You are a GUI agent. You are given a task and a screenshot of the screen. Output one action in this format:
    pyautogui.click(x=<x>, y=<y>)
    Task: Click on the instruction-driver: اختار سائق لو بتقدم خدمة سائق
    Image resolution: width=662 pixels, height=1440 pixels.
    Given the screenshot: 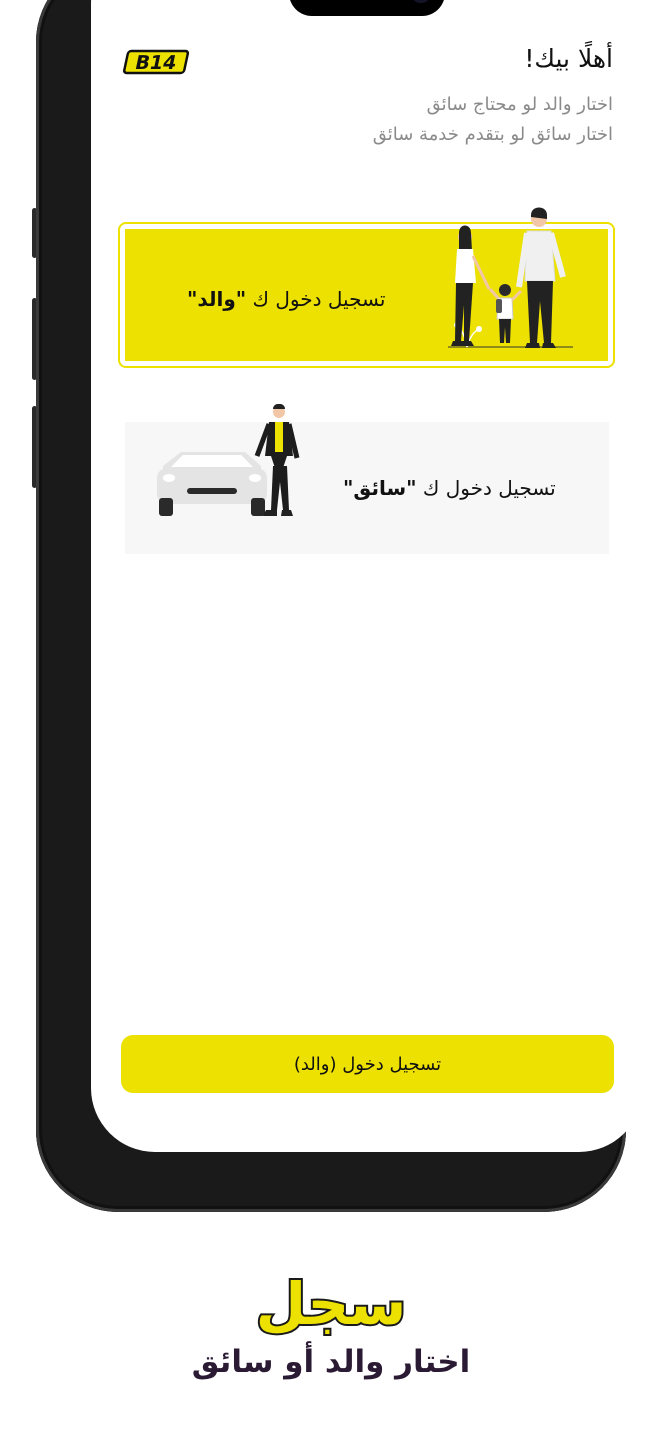 What is the action you would take?
    pyautogui.click(x=492, y=134)
    